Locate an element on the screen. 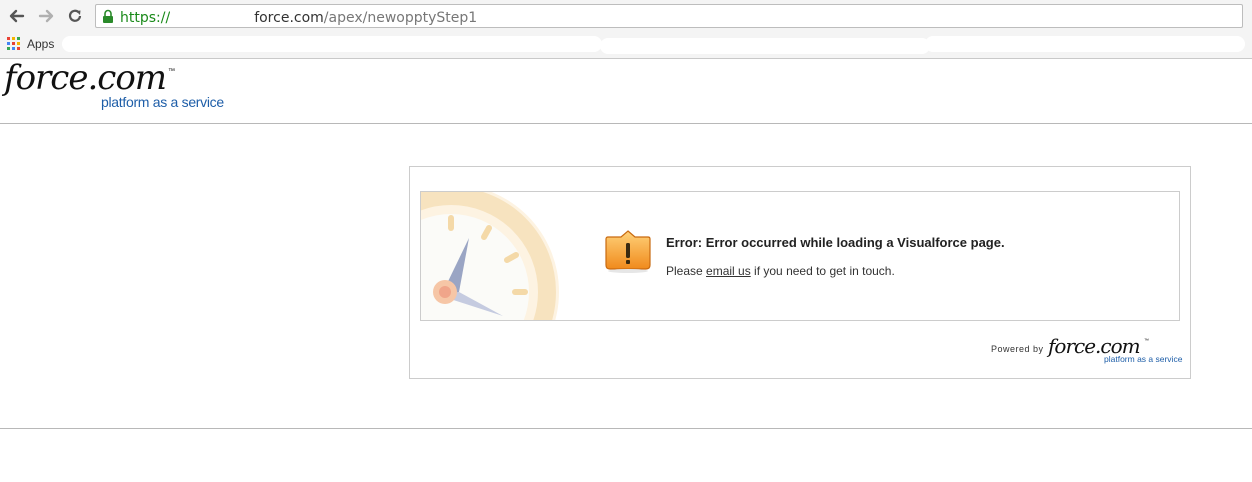 This screenshot has width=1252, height=482. force-logo: force.com ™ platform as a service is located at coordinates (124, 88).